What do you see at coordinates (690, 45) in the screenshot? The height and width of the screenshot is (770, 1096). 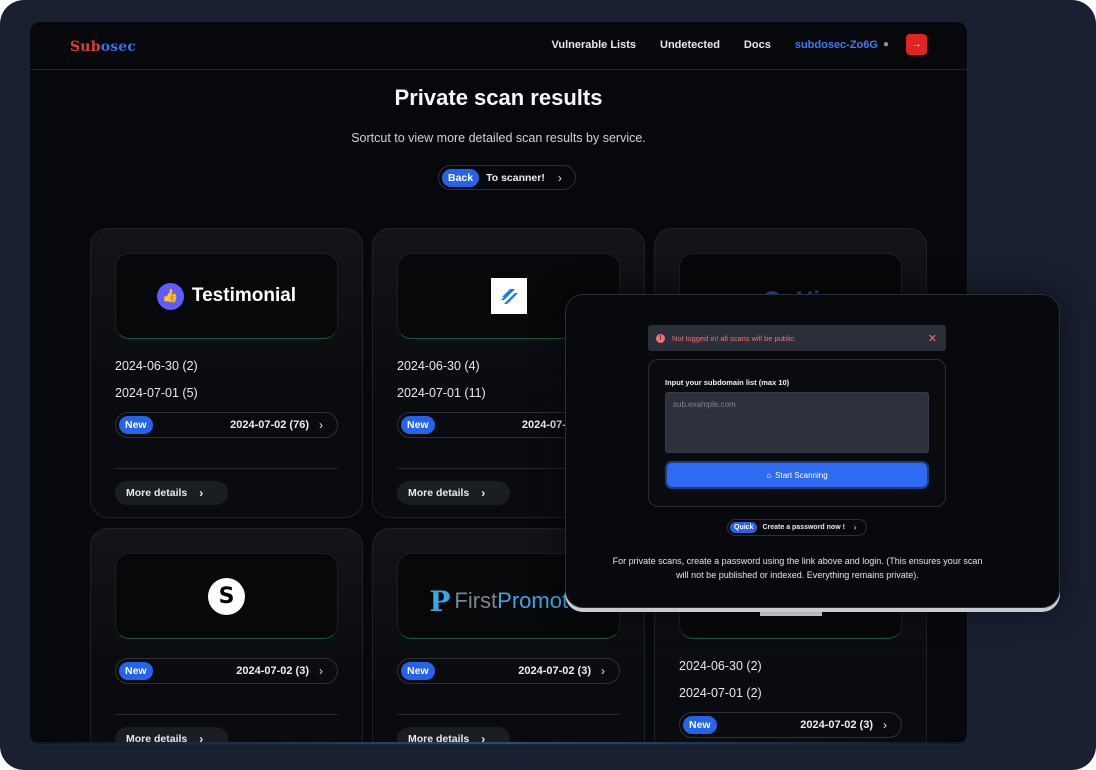 I see `nav-link-undetected: Undetected` at bounding box center [690, 45].